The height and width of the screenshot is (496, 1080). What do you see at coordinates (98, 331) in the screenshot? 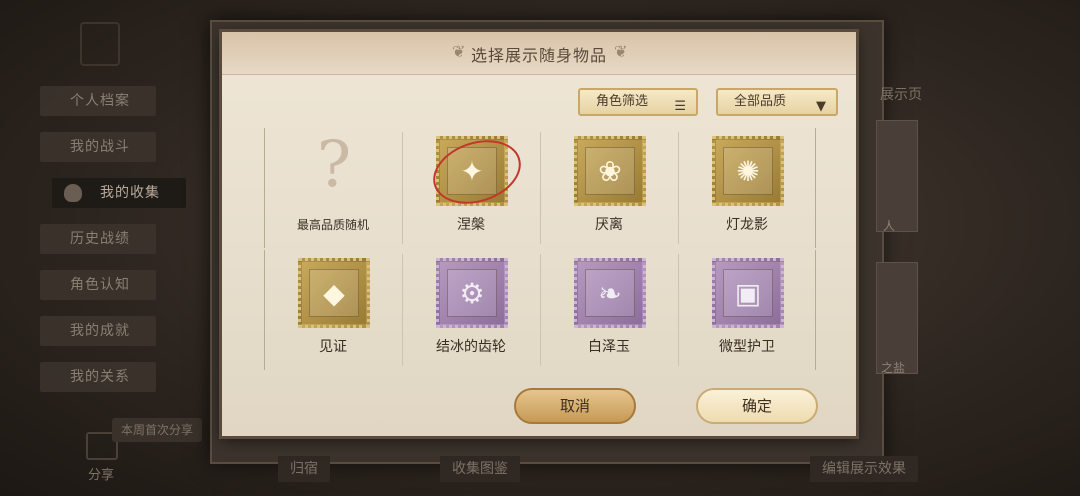
I see `nav-achievements: 我的成就` at bounding box center [98, 331].